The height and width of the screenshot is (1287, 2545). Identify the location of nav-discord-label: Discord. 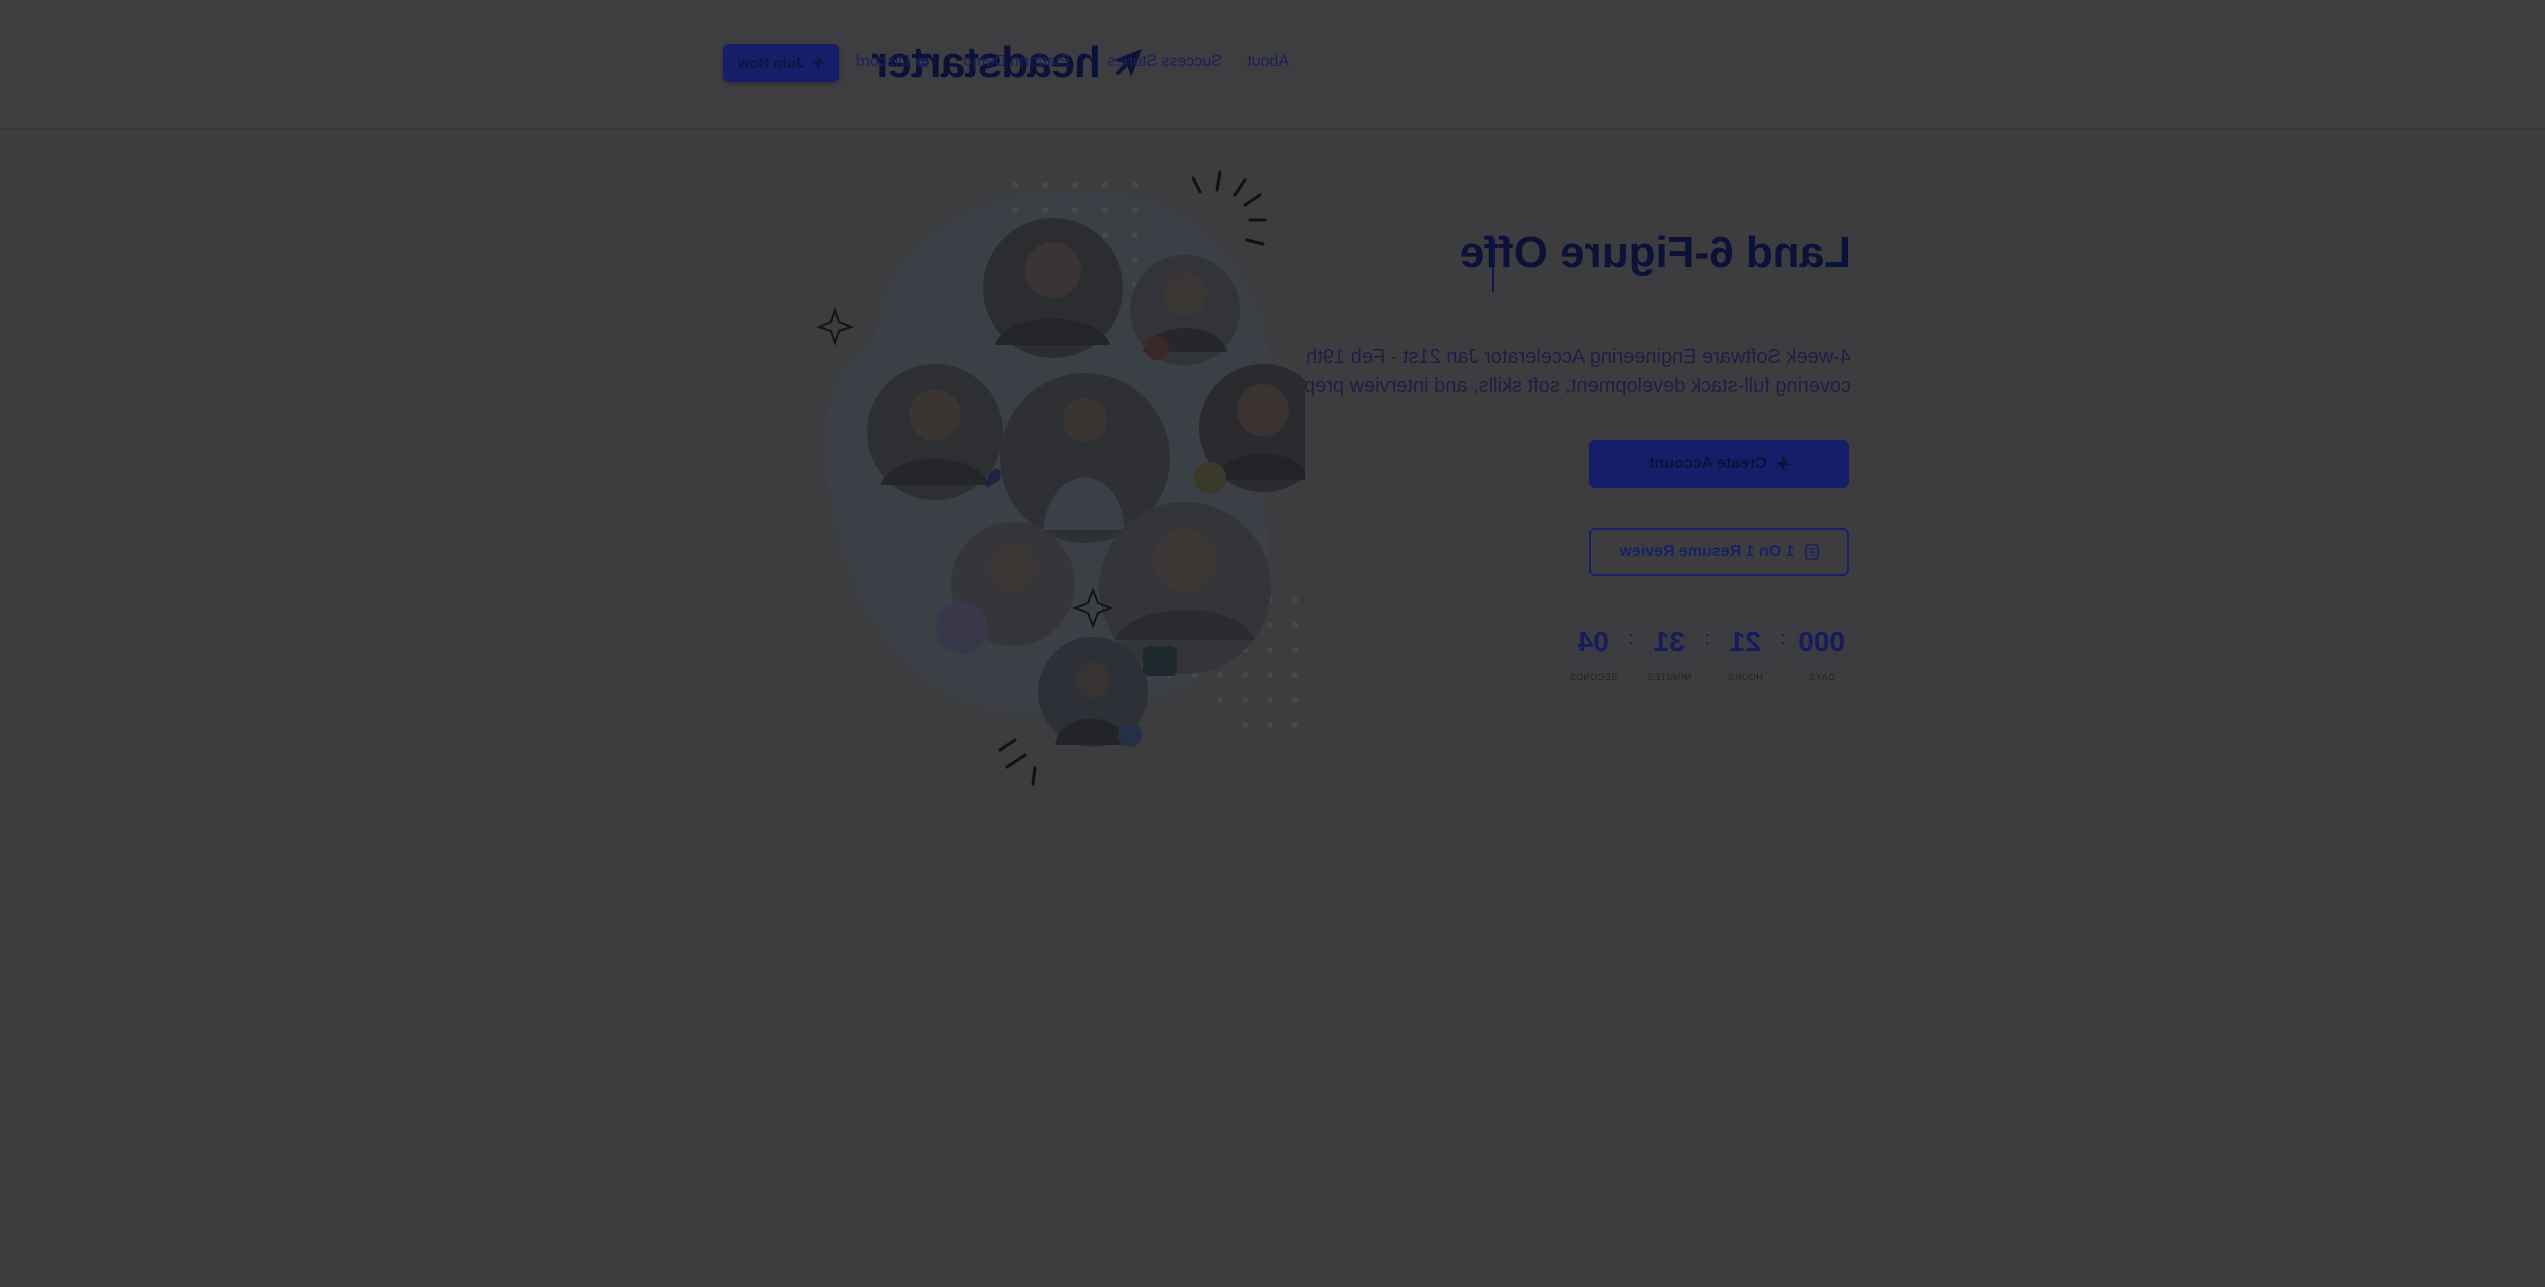
(882, 61).